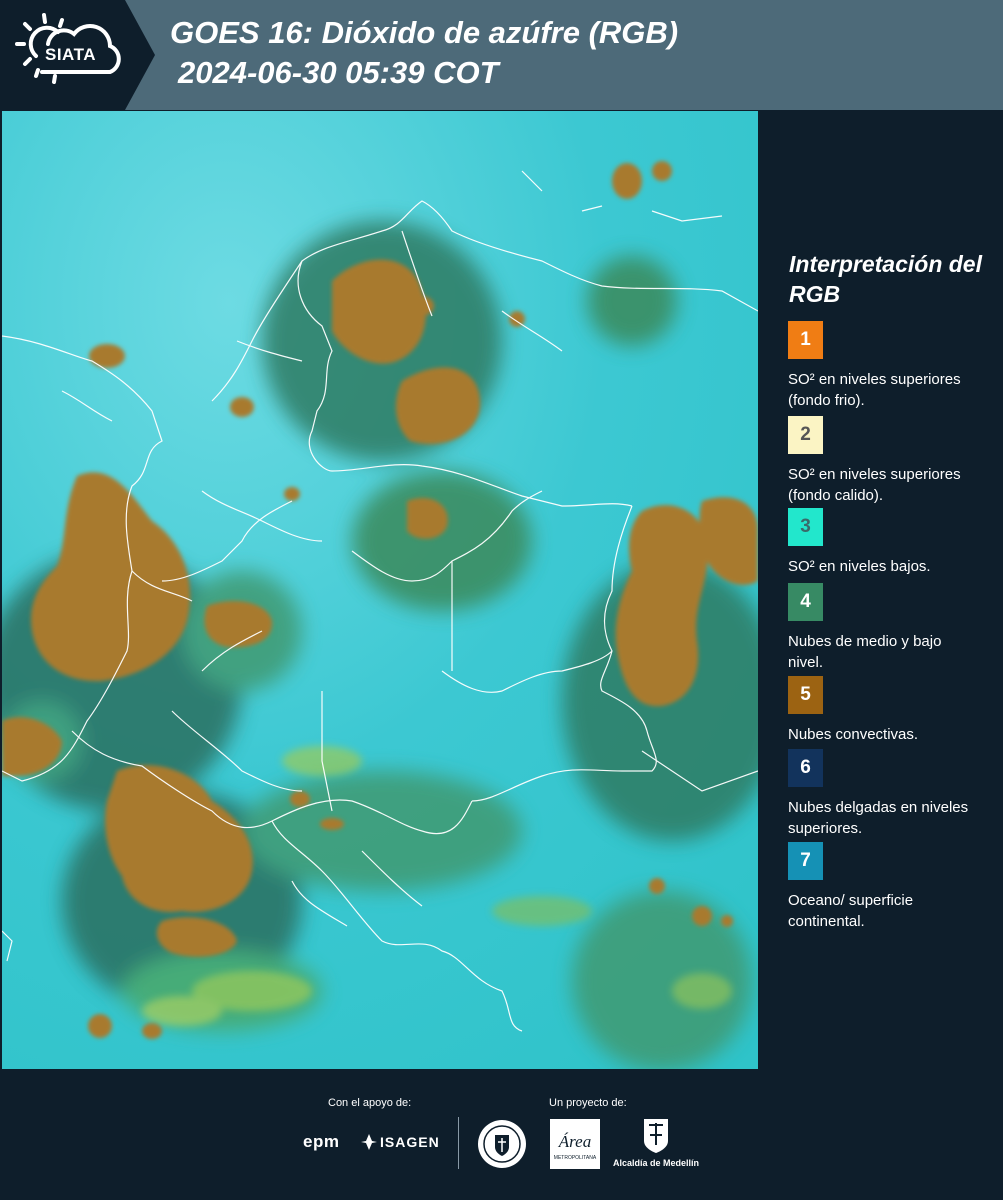  I want to click on legend-title: Interpretación del RGB, so click(885, 279).